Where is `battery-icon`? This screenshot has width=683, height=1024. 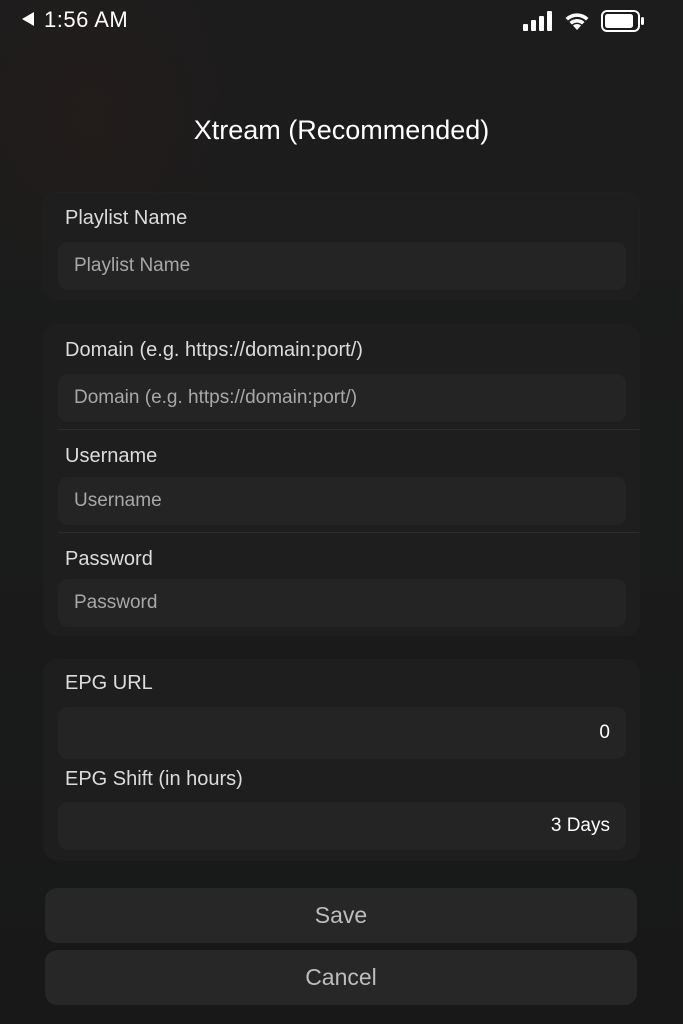 battery-icon is located at coordinates (623, 21).